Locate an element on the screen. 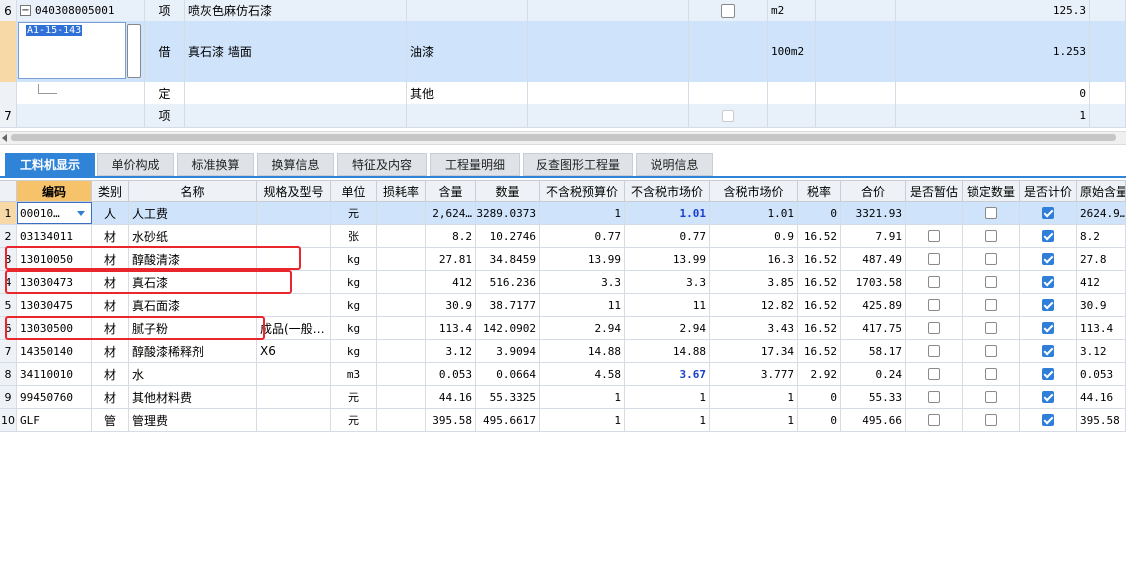  horizontal-scrollbar is located at coordinates (563, 138).